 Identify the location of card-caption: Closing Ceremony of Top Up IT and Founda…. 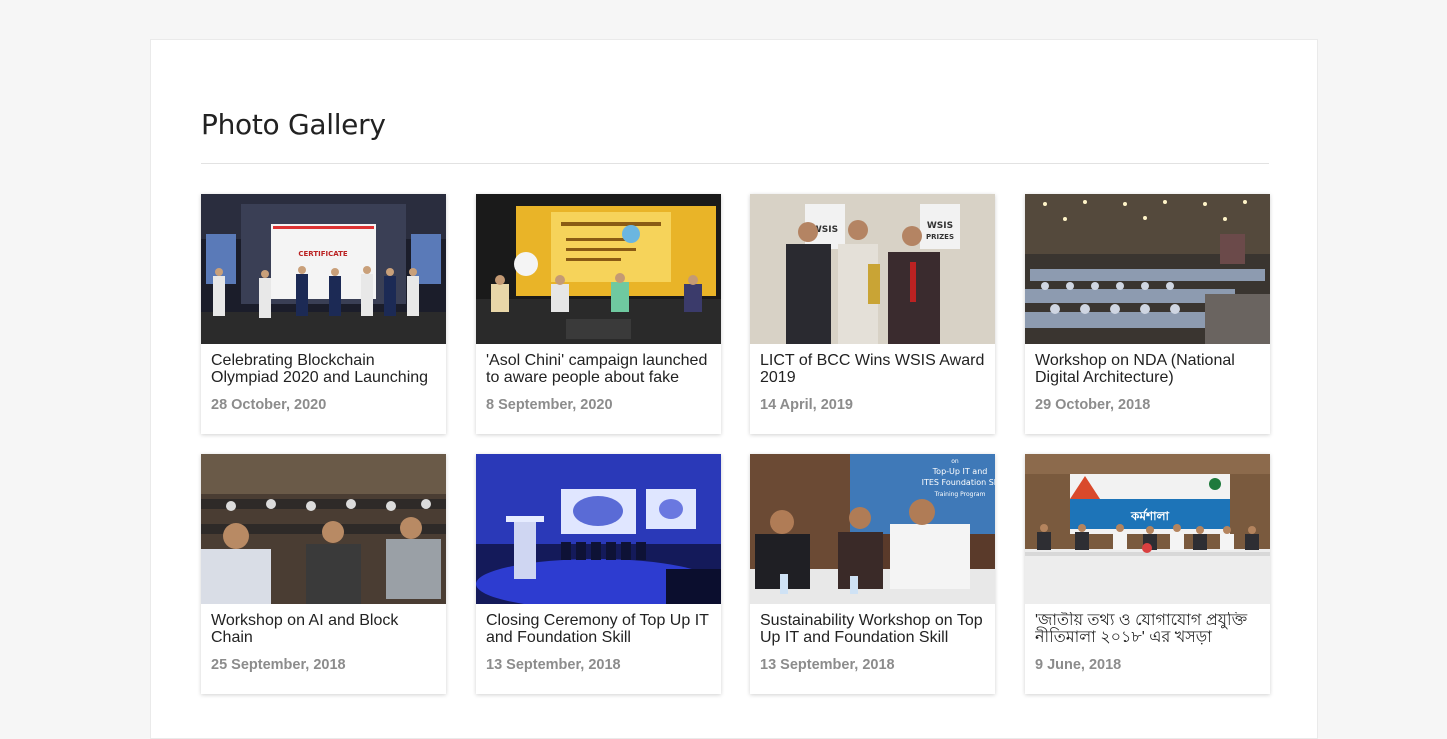
(600, 630).